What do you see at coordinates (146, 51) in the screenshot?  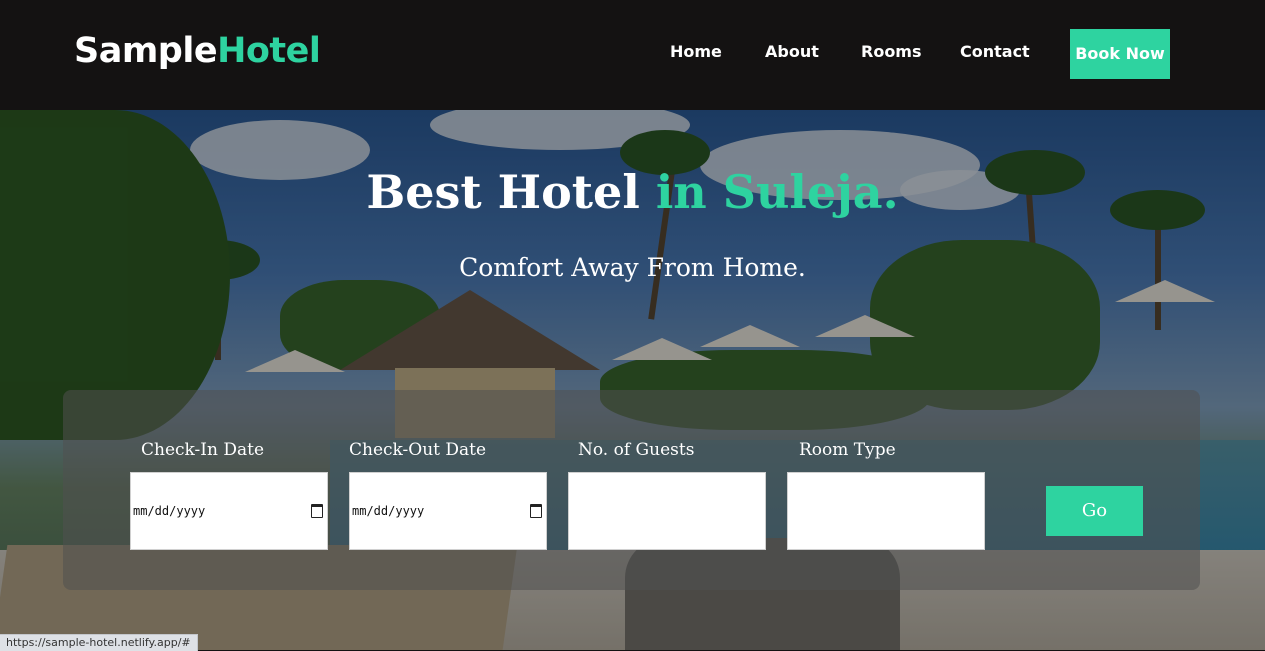 I see `logo-text-sample: Sample` at bounding box center [146, 51].